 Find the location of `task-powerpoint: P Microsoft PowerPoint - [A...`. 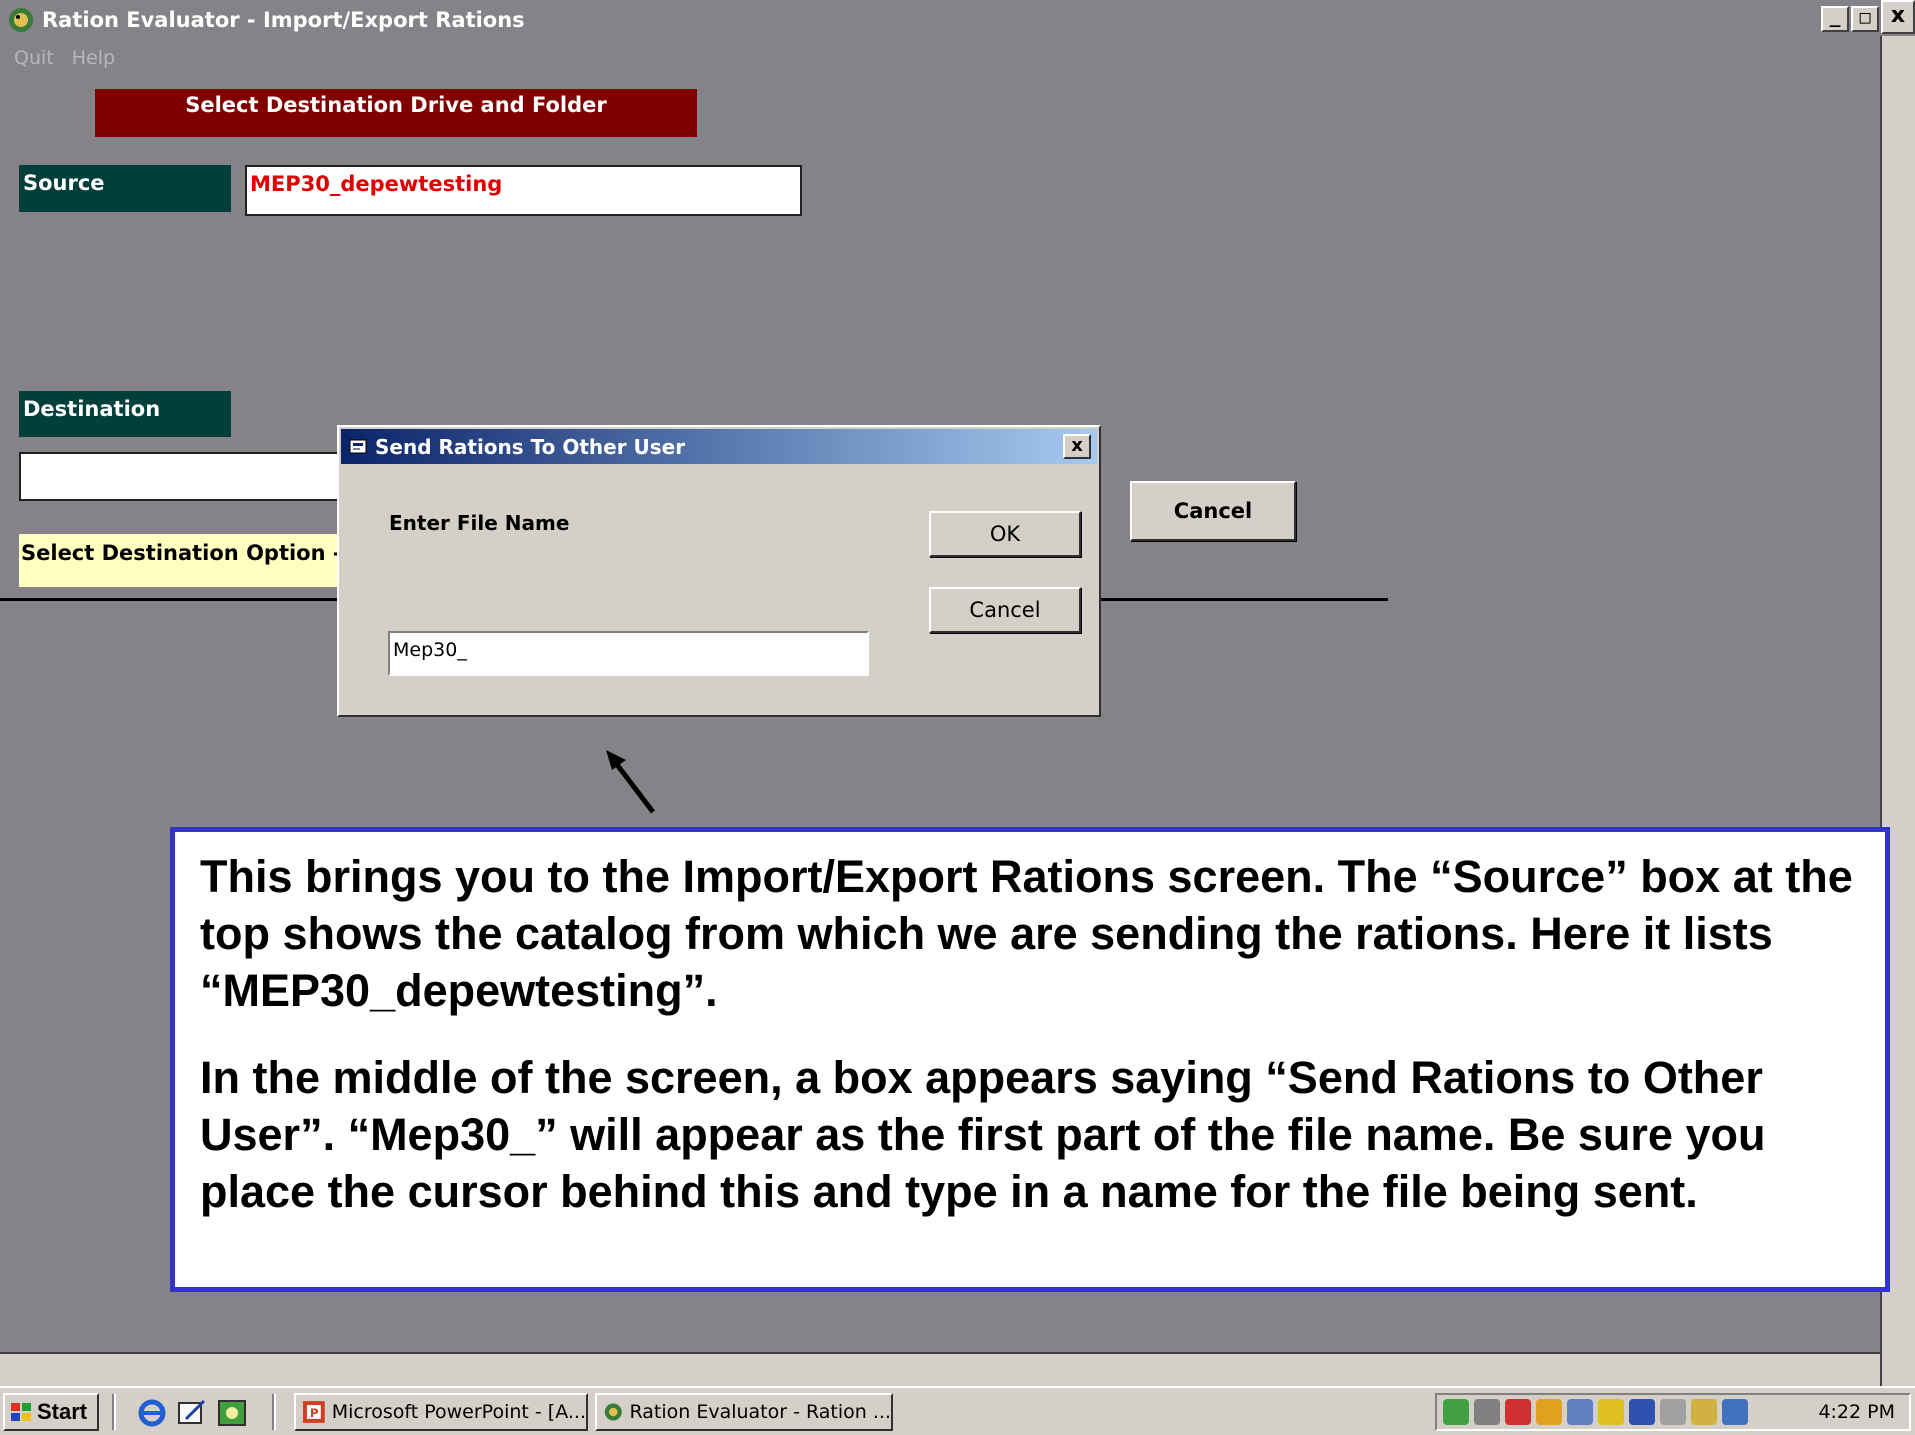

task-powerpoint: P Microsoft PowerPoint - [A... is located at coordinates (441, 1412).